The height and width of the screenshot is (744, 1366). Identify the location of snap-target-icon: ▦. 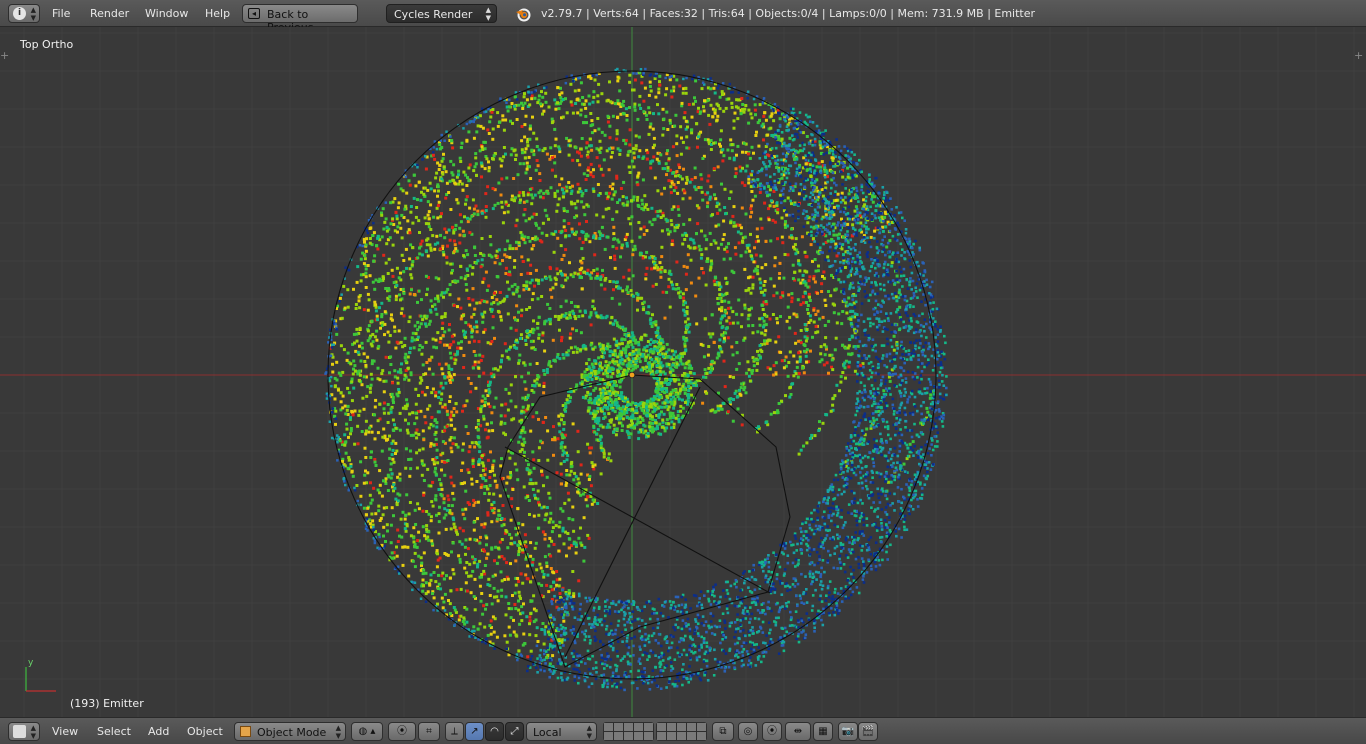
(823, 731).